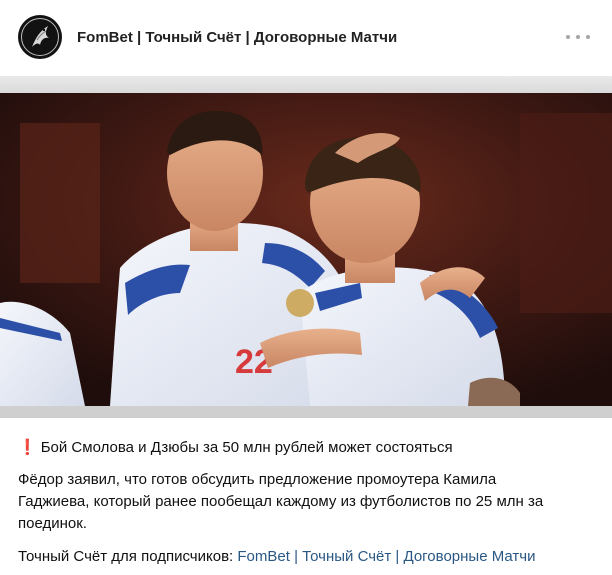 The height and width of the screenshot is (575, 612). What do you see at coordinates (386, 556) in the screenshot?
I see `channel-link: FomBet | Точный Счёт | Договорные Матчи` at bounding box center [386, 556].